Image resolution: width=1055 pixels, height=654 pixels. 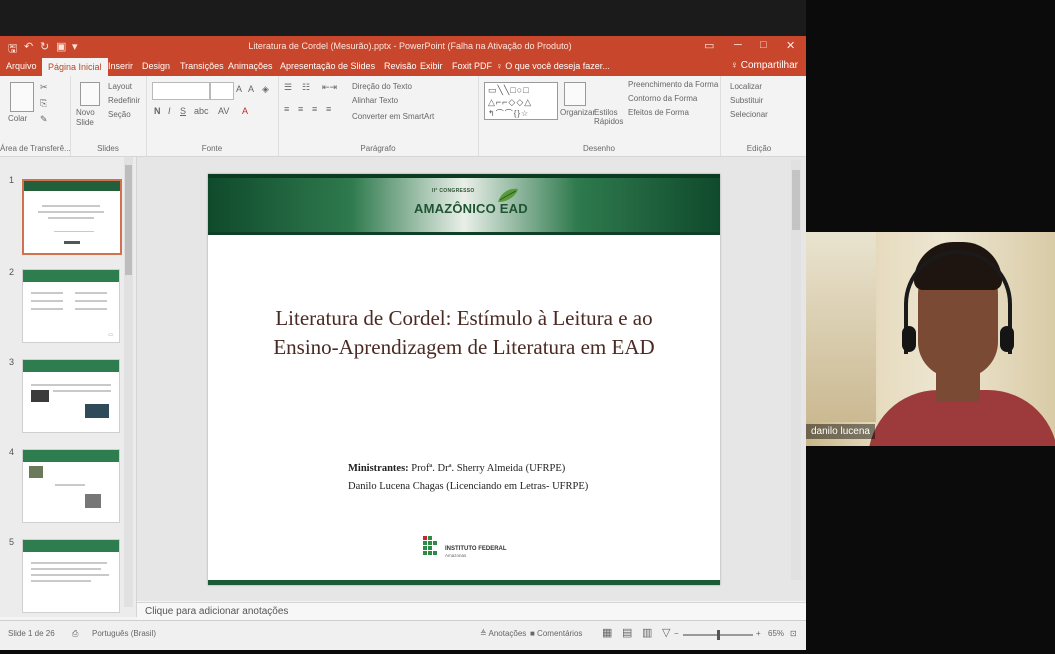 What do you see at coordinates (124, 633) in the screenshot?
I see `language-indicator: Português (Brasil)` at bounding box center [124, 633].